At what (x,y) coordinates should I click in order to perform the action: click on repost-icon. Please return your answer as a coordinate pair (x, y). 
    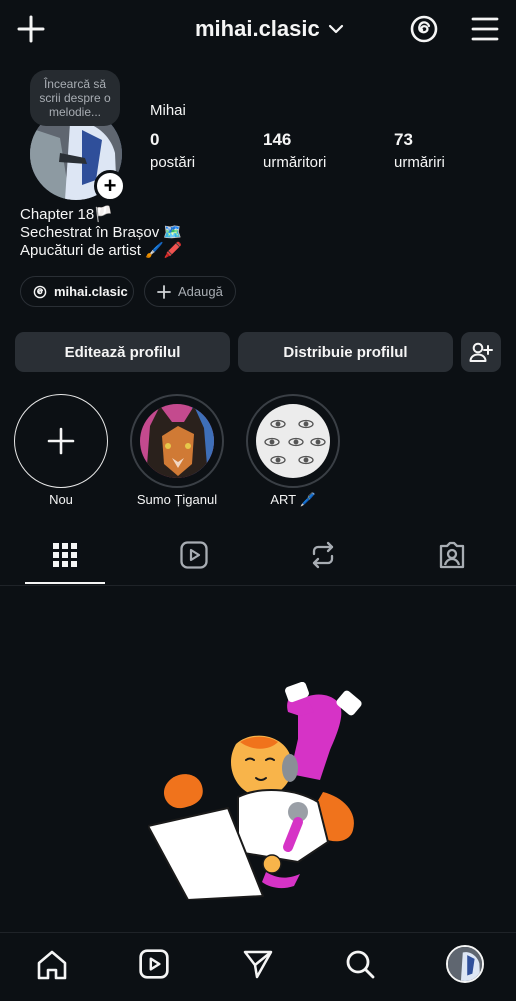
    Looking at the image, I should click on (322, 555).